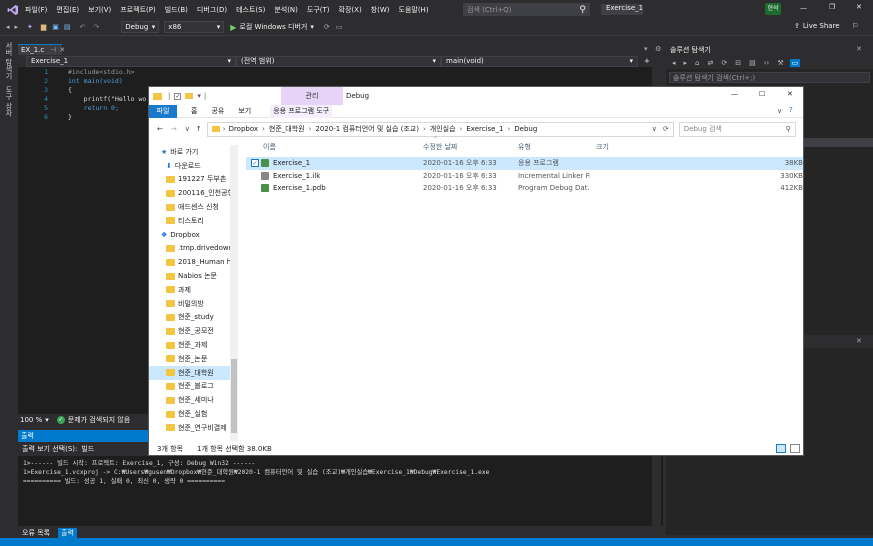  Describe the element at coordinates (96, 27) in the screenshot. I see `redo-icon: ↷` at that location.